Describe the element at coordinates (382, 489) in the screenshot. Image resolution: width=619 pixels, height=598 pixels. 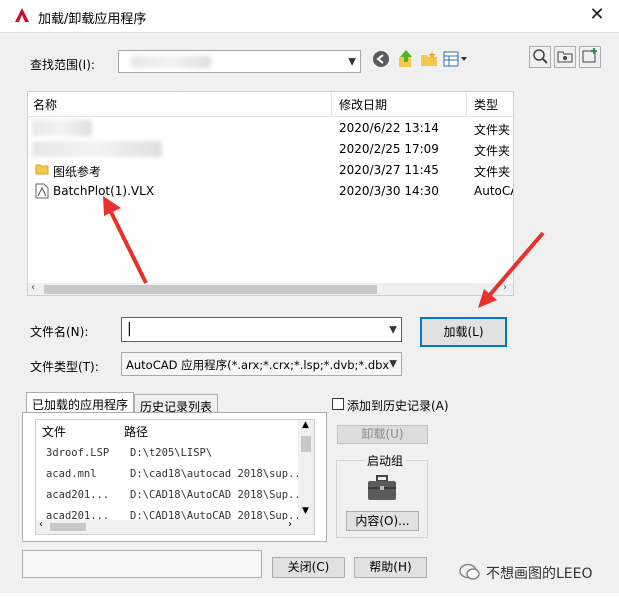
I see `briefcase-icon` at that location.